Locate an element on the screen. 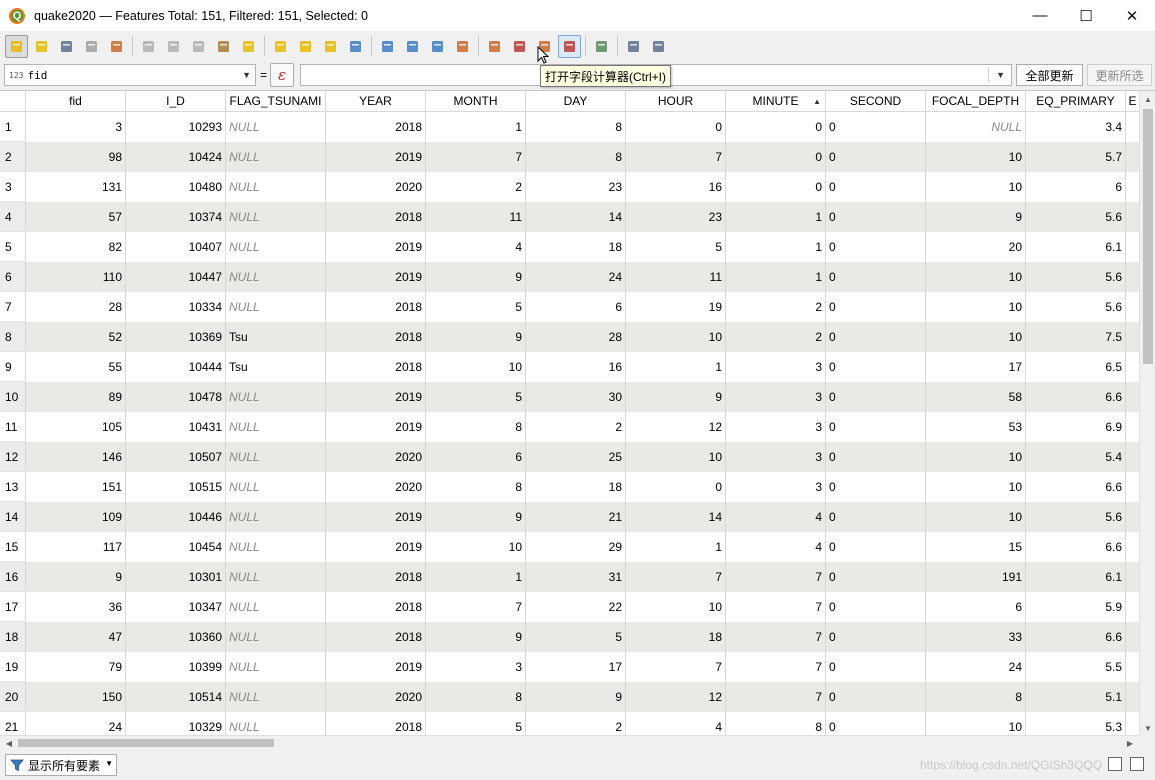 This screenshot has width=1155, height=780. table-row: 9 55 10444 Tsu 2018 10 16 1 3 0 17 6.5 is located at coordinates (570, 367).